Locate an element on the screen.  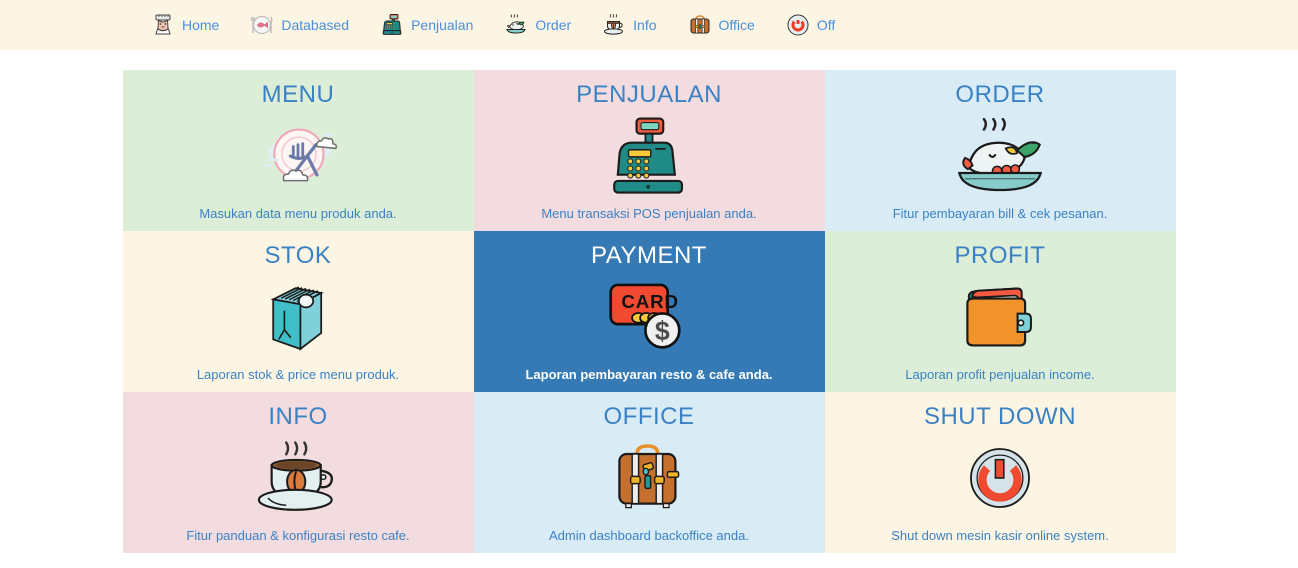
tile-title: OFFICE is located at coordinates (649, 416).